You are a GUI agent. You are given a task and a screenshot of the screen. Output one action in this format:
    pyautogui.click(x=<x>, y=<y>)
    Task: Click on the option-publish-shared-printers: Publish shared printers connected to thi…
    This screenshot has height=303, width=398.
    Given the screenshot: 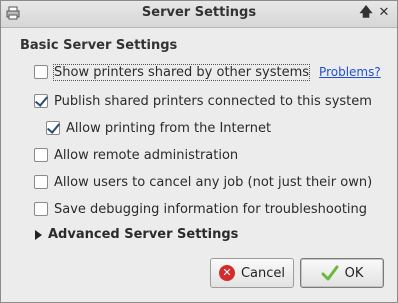 What is the action you would take?
    pyautogui.click(x=203, y=101)
    